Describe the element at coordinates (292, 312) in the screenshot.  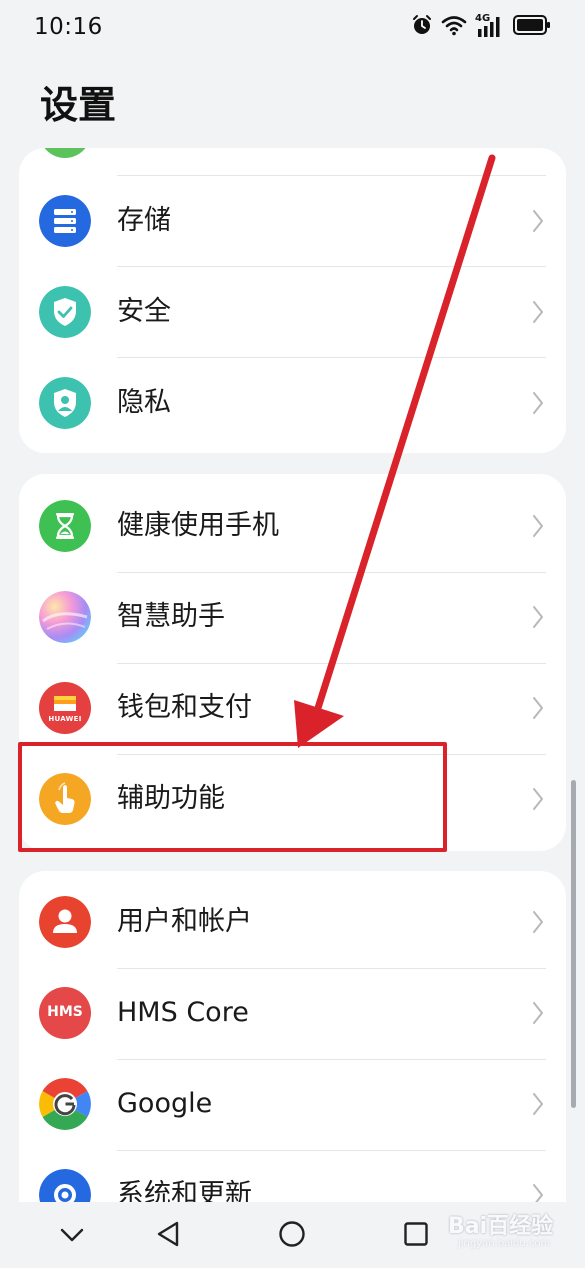
I see `settings-item-security: 安全` at that location.